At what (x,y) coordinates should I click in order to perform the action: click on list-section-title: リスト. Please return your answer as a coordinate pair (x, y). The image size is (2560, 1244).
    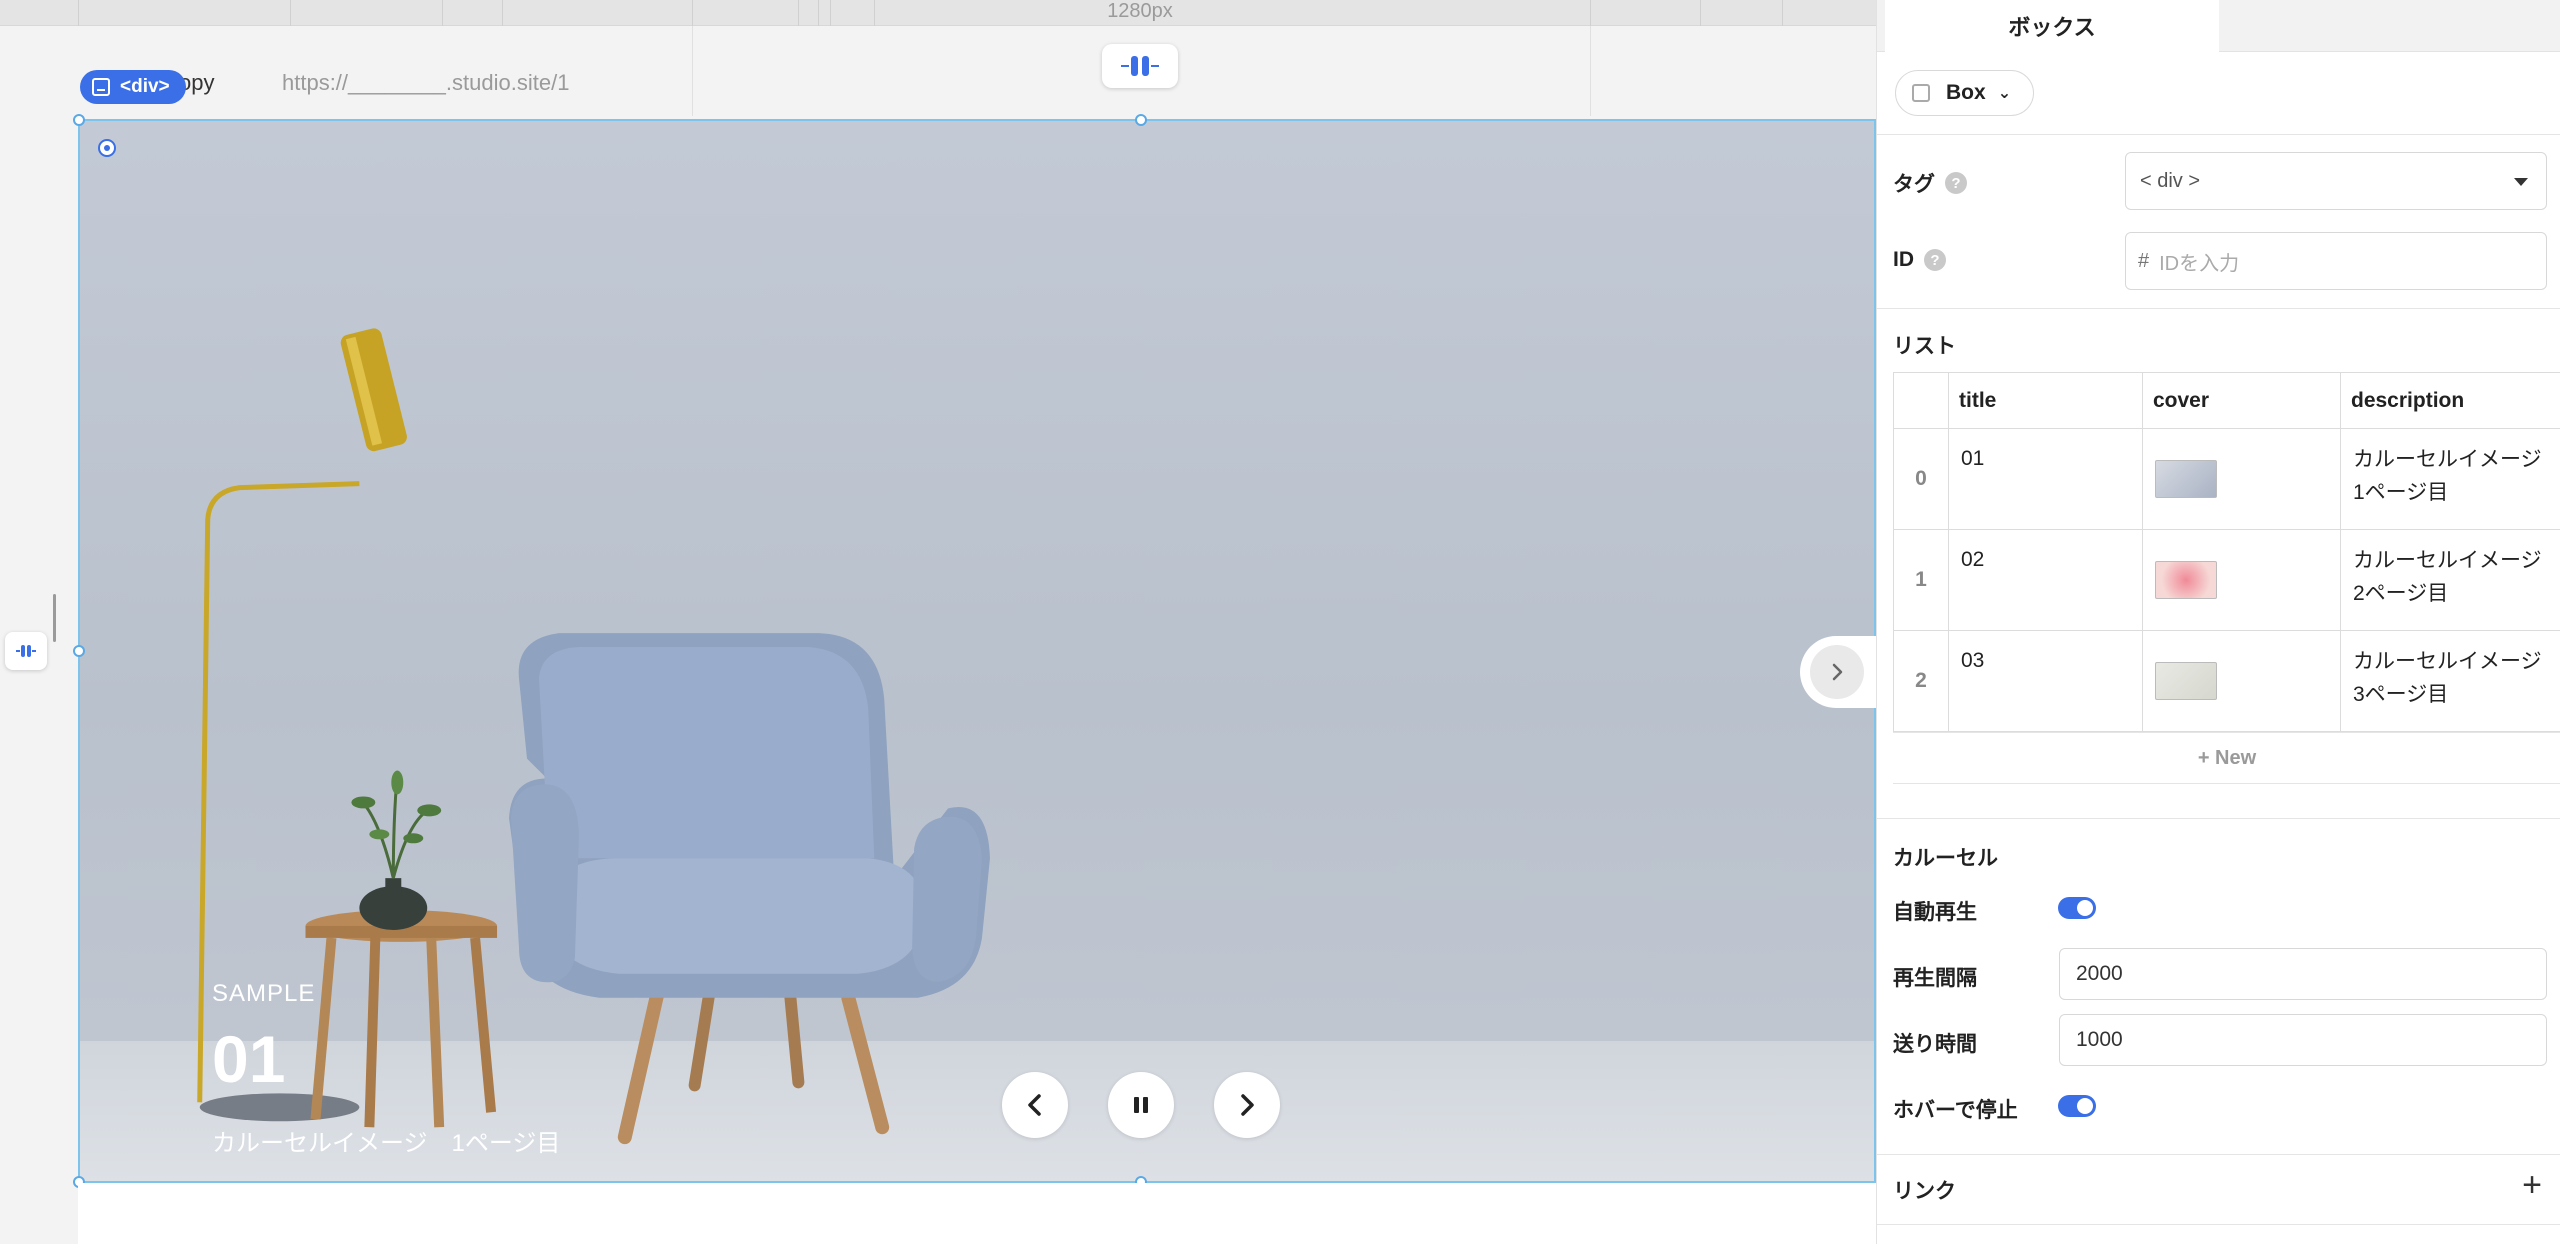
    Looking at the image, I should click on (1924, 346).